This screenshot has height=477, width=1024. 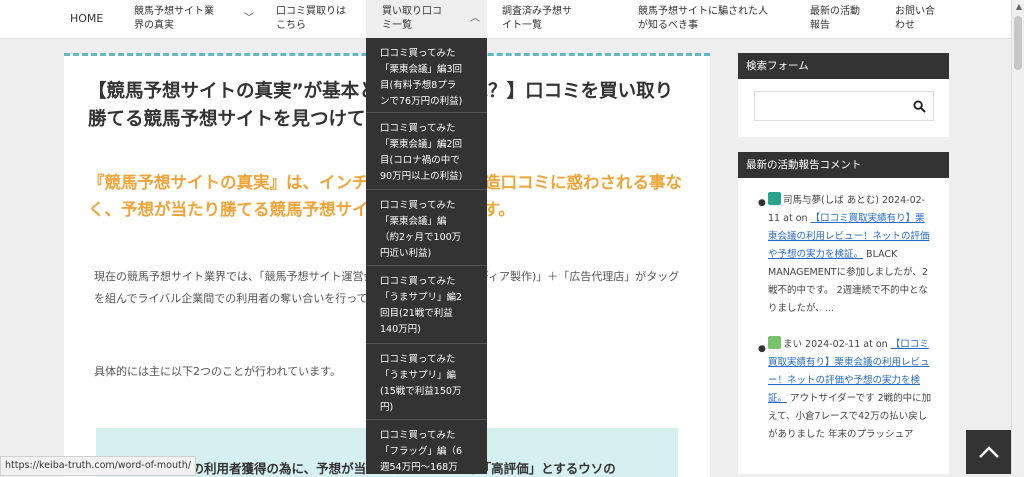 I want to click on comment-date: 2024-02-11, so click(x=833, y=344).